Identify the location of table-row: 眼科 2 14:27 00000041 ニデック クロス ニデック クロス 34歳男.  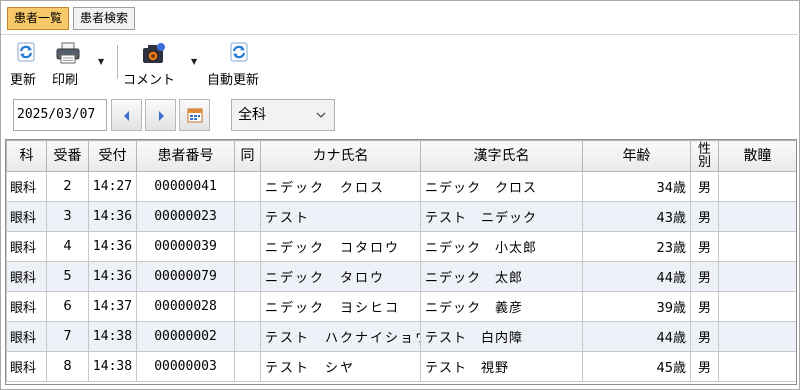
(401, 186).